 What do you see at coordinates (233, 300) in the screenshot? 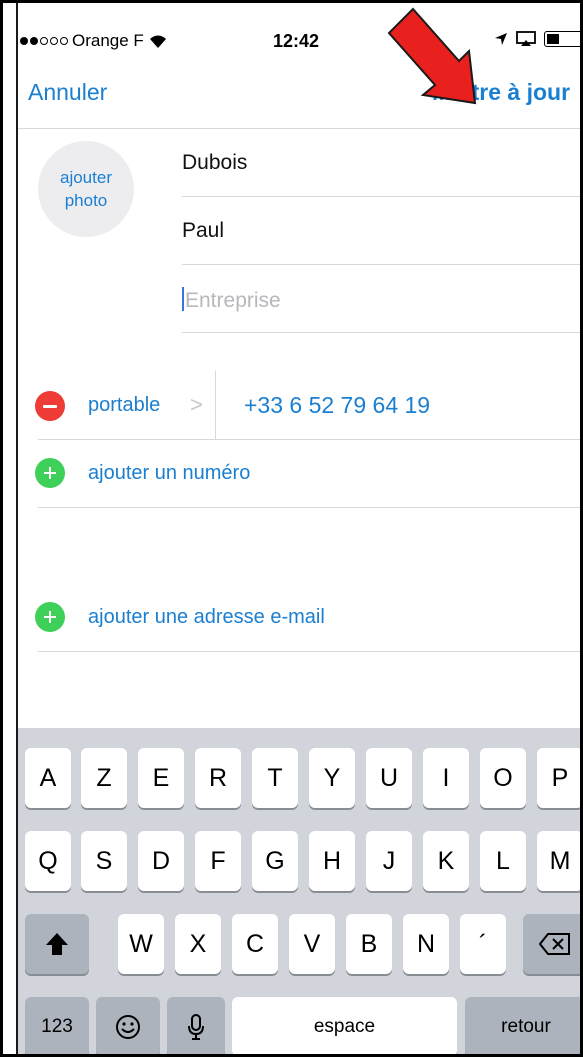
I see `company-placeholder: Entreprise` at bounding box center [233, 300].